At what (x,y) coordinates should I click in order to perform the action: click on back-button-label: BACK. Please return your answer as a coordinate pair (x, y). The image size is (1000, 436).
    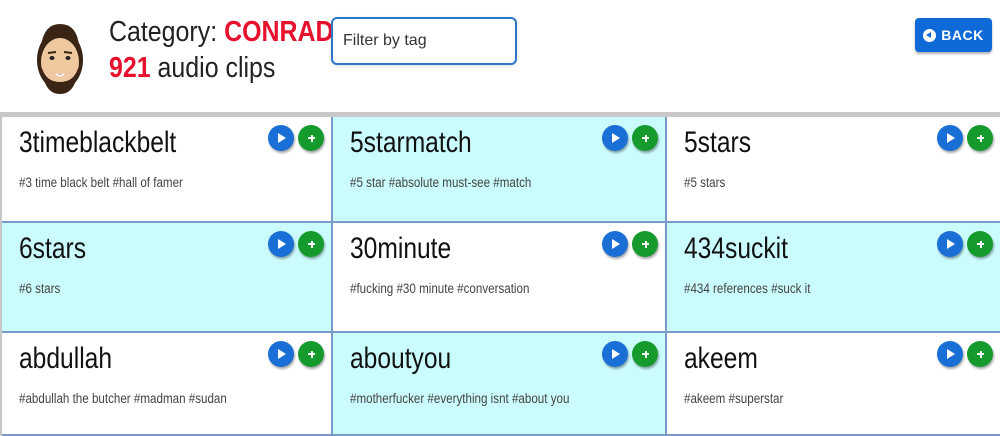
    Looking at the image, I should click on (962, 35).